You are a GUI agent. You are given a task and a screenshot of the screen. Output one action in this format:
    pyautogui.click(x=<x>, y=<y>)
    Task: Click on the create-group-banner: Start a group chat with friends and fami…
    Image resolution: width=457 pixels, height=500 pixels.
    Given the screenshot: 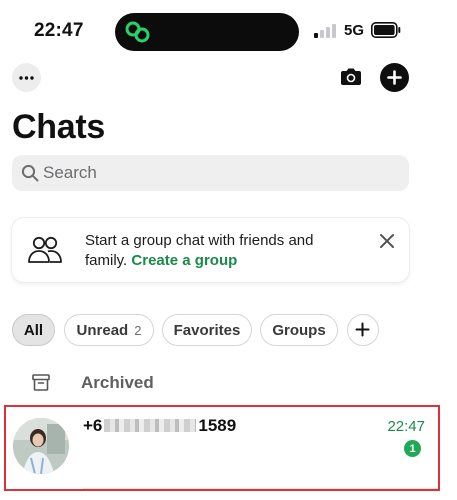 What is the action you would take?
    pyautogui.click(x=210, y=250)
    